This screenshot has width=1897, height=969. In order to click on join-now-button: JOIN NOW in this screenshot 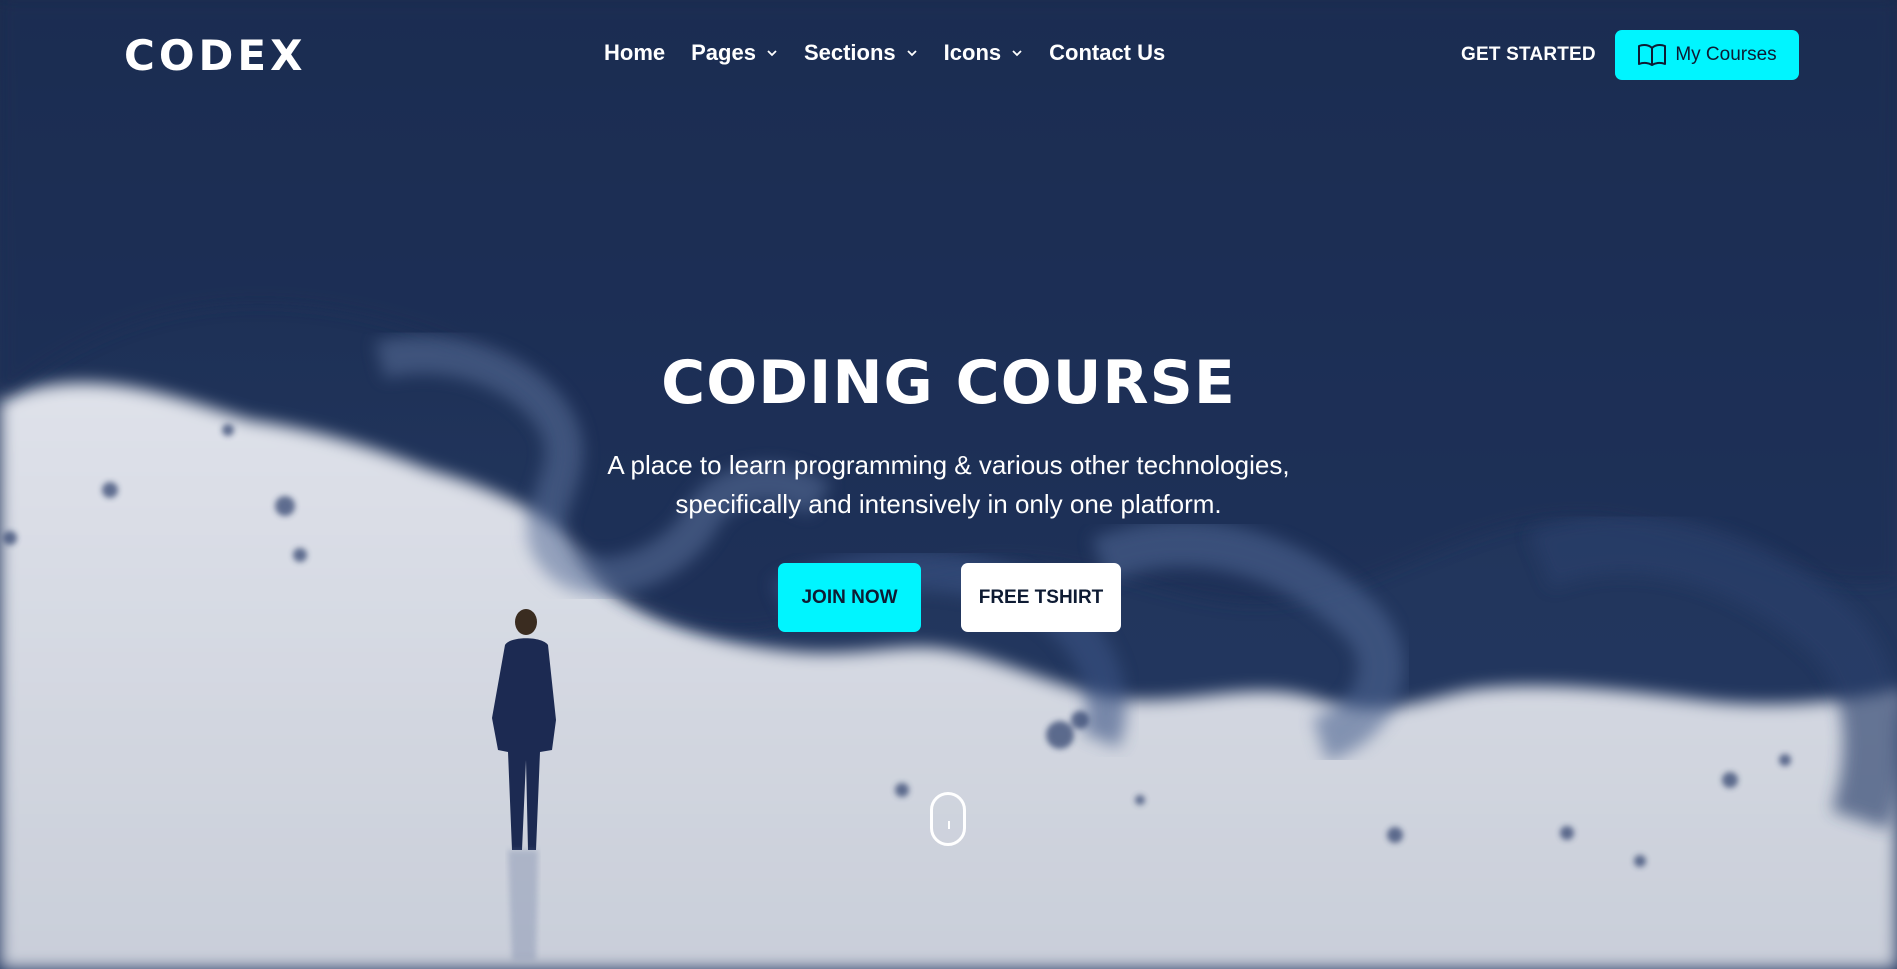, I will do `click(849, 597)`.